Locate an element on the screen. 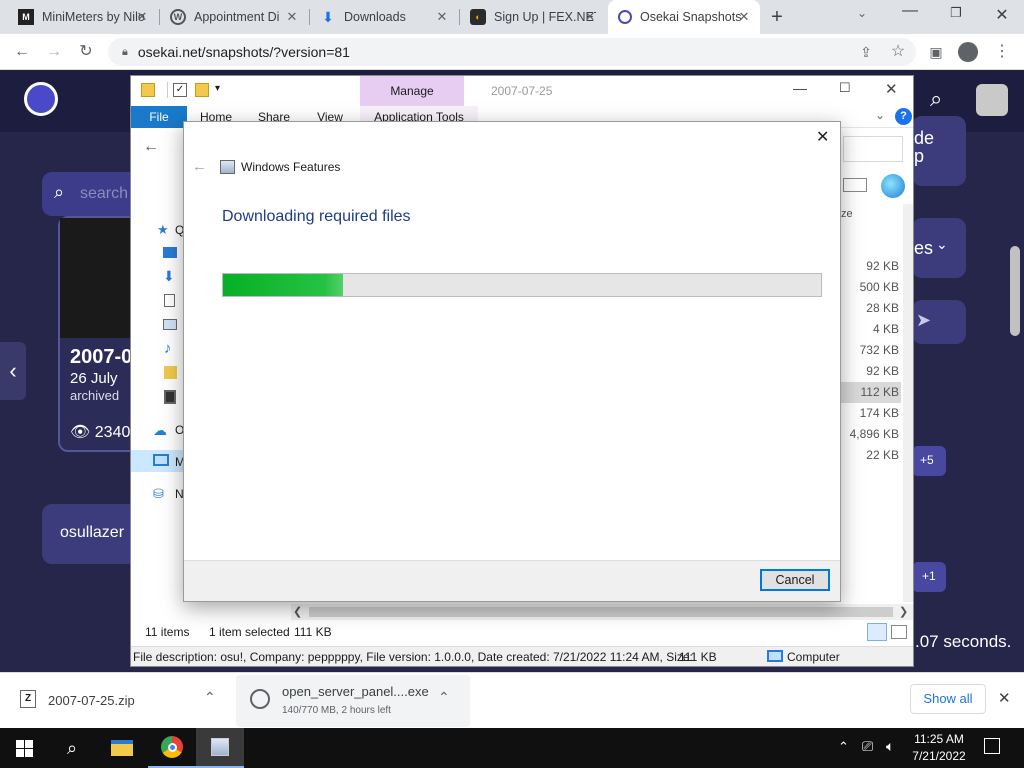 The image size is (1024, 768). ribbon-tab-file: File is located at coordinates (159, 117).